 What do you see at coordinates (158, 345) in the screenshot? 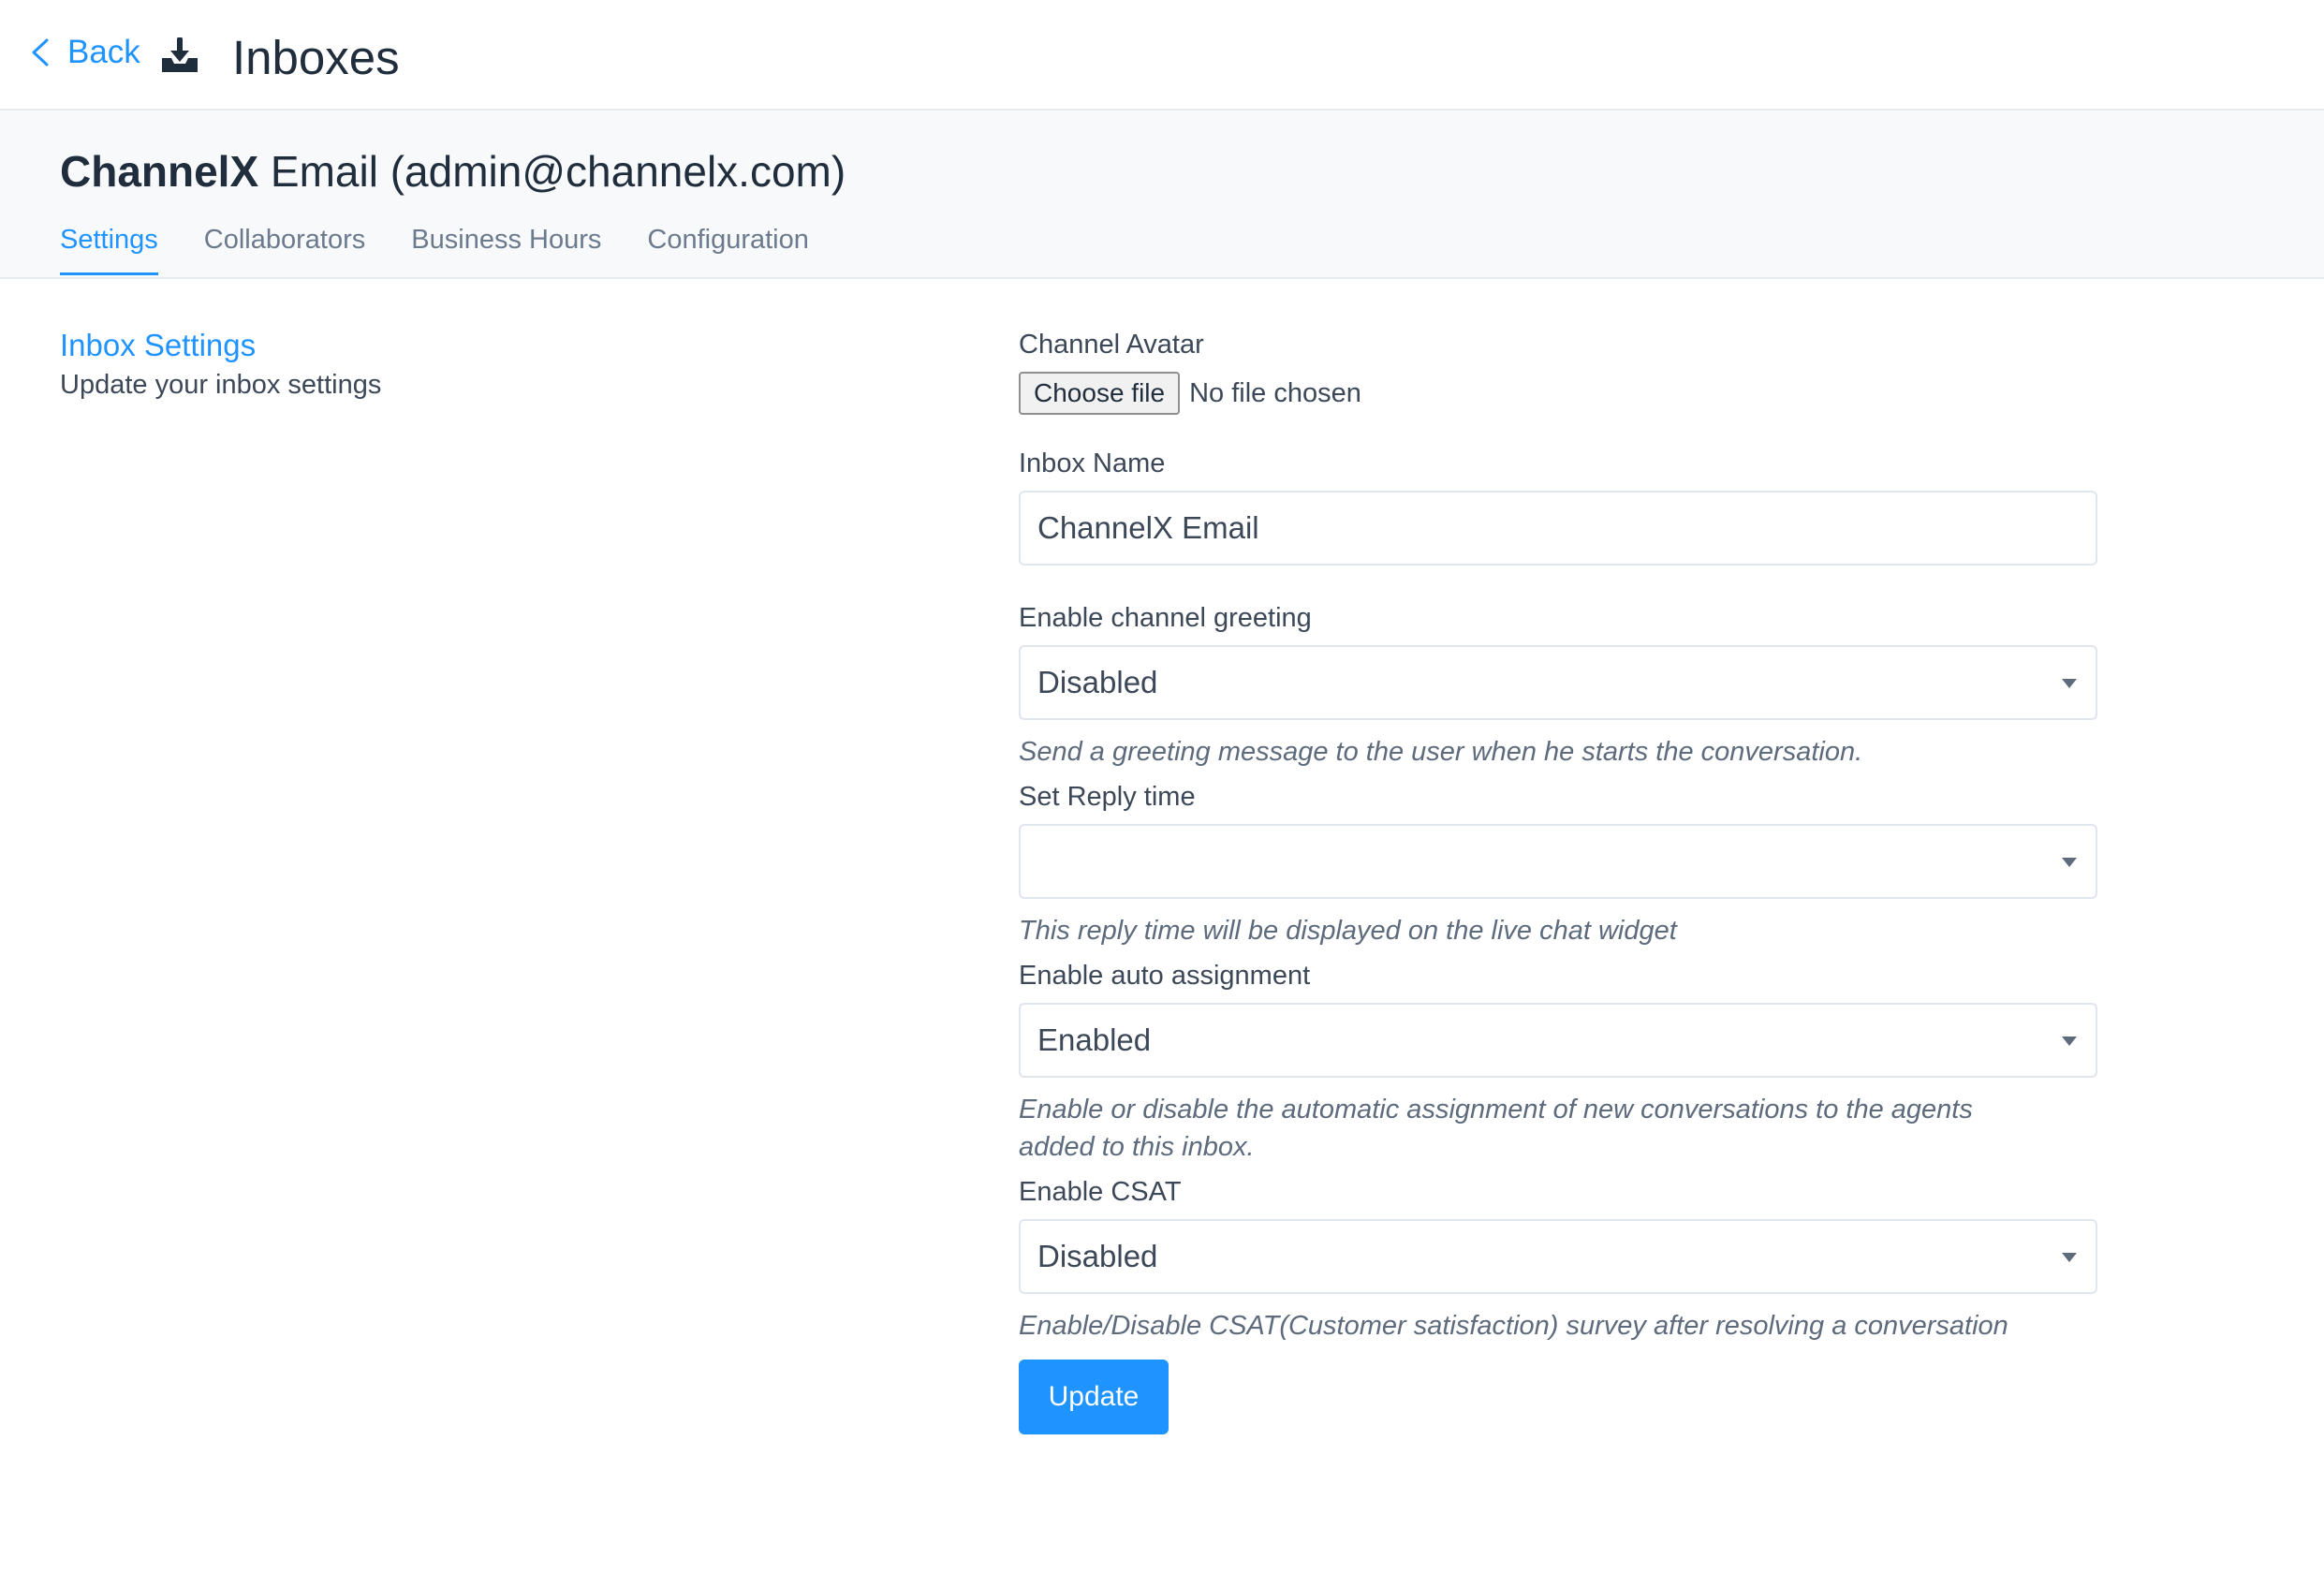
I see `section-title: Inbox Settings` at bounding box center [158, 345].